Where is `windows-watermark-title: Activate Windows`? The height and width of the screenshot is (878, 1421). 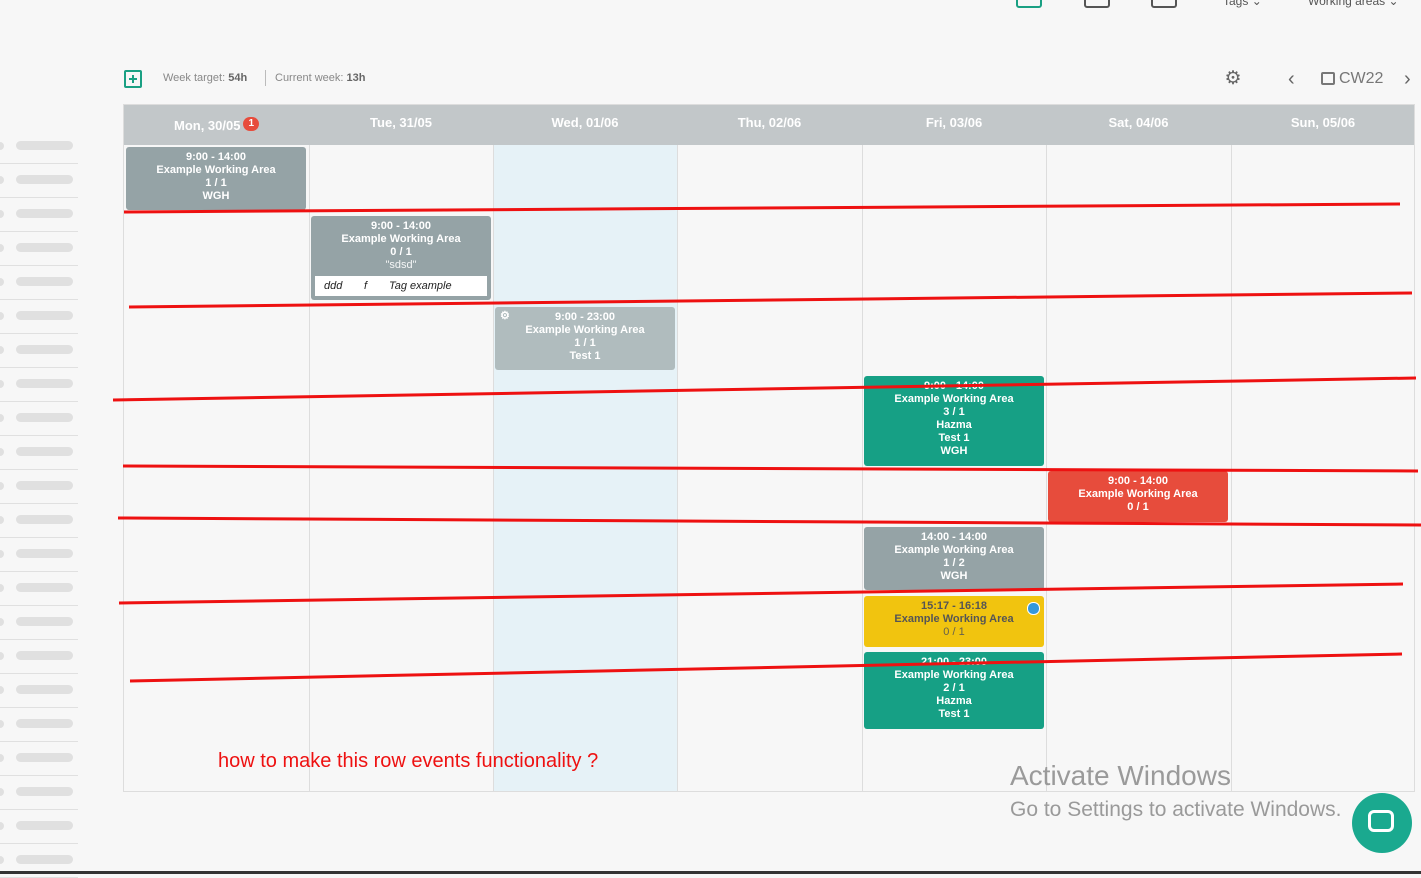 windows-watermark-title: Activate Windows is located at coordinates (1120, 775).